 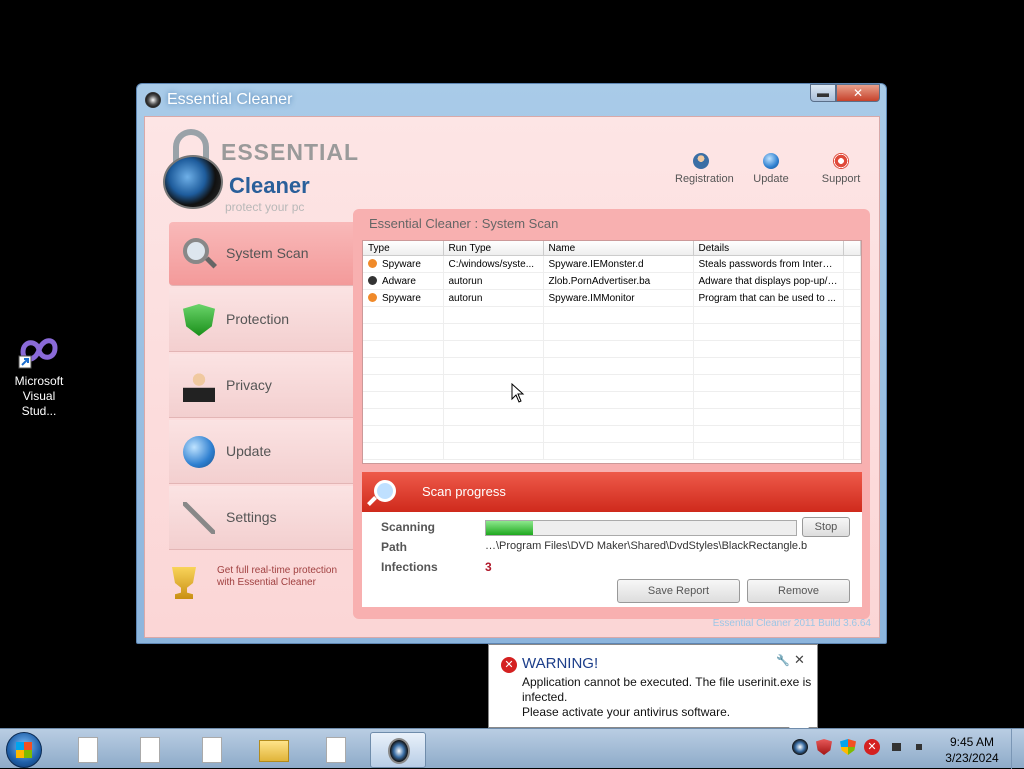 I want to click on registration-link: Registration, so click(x=704, y=169).